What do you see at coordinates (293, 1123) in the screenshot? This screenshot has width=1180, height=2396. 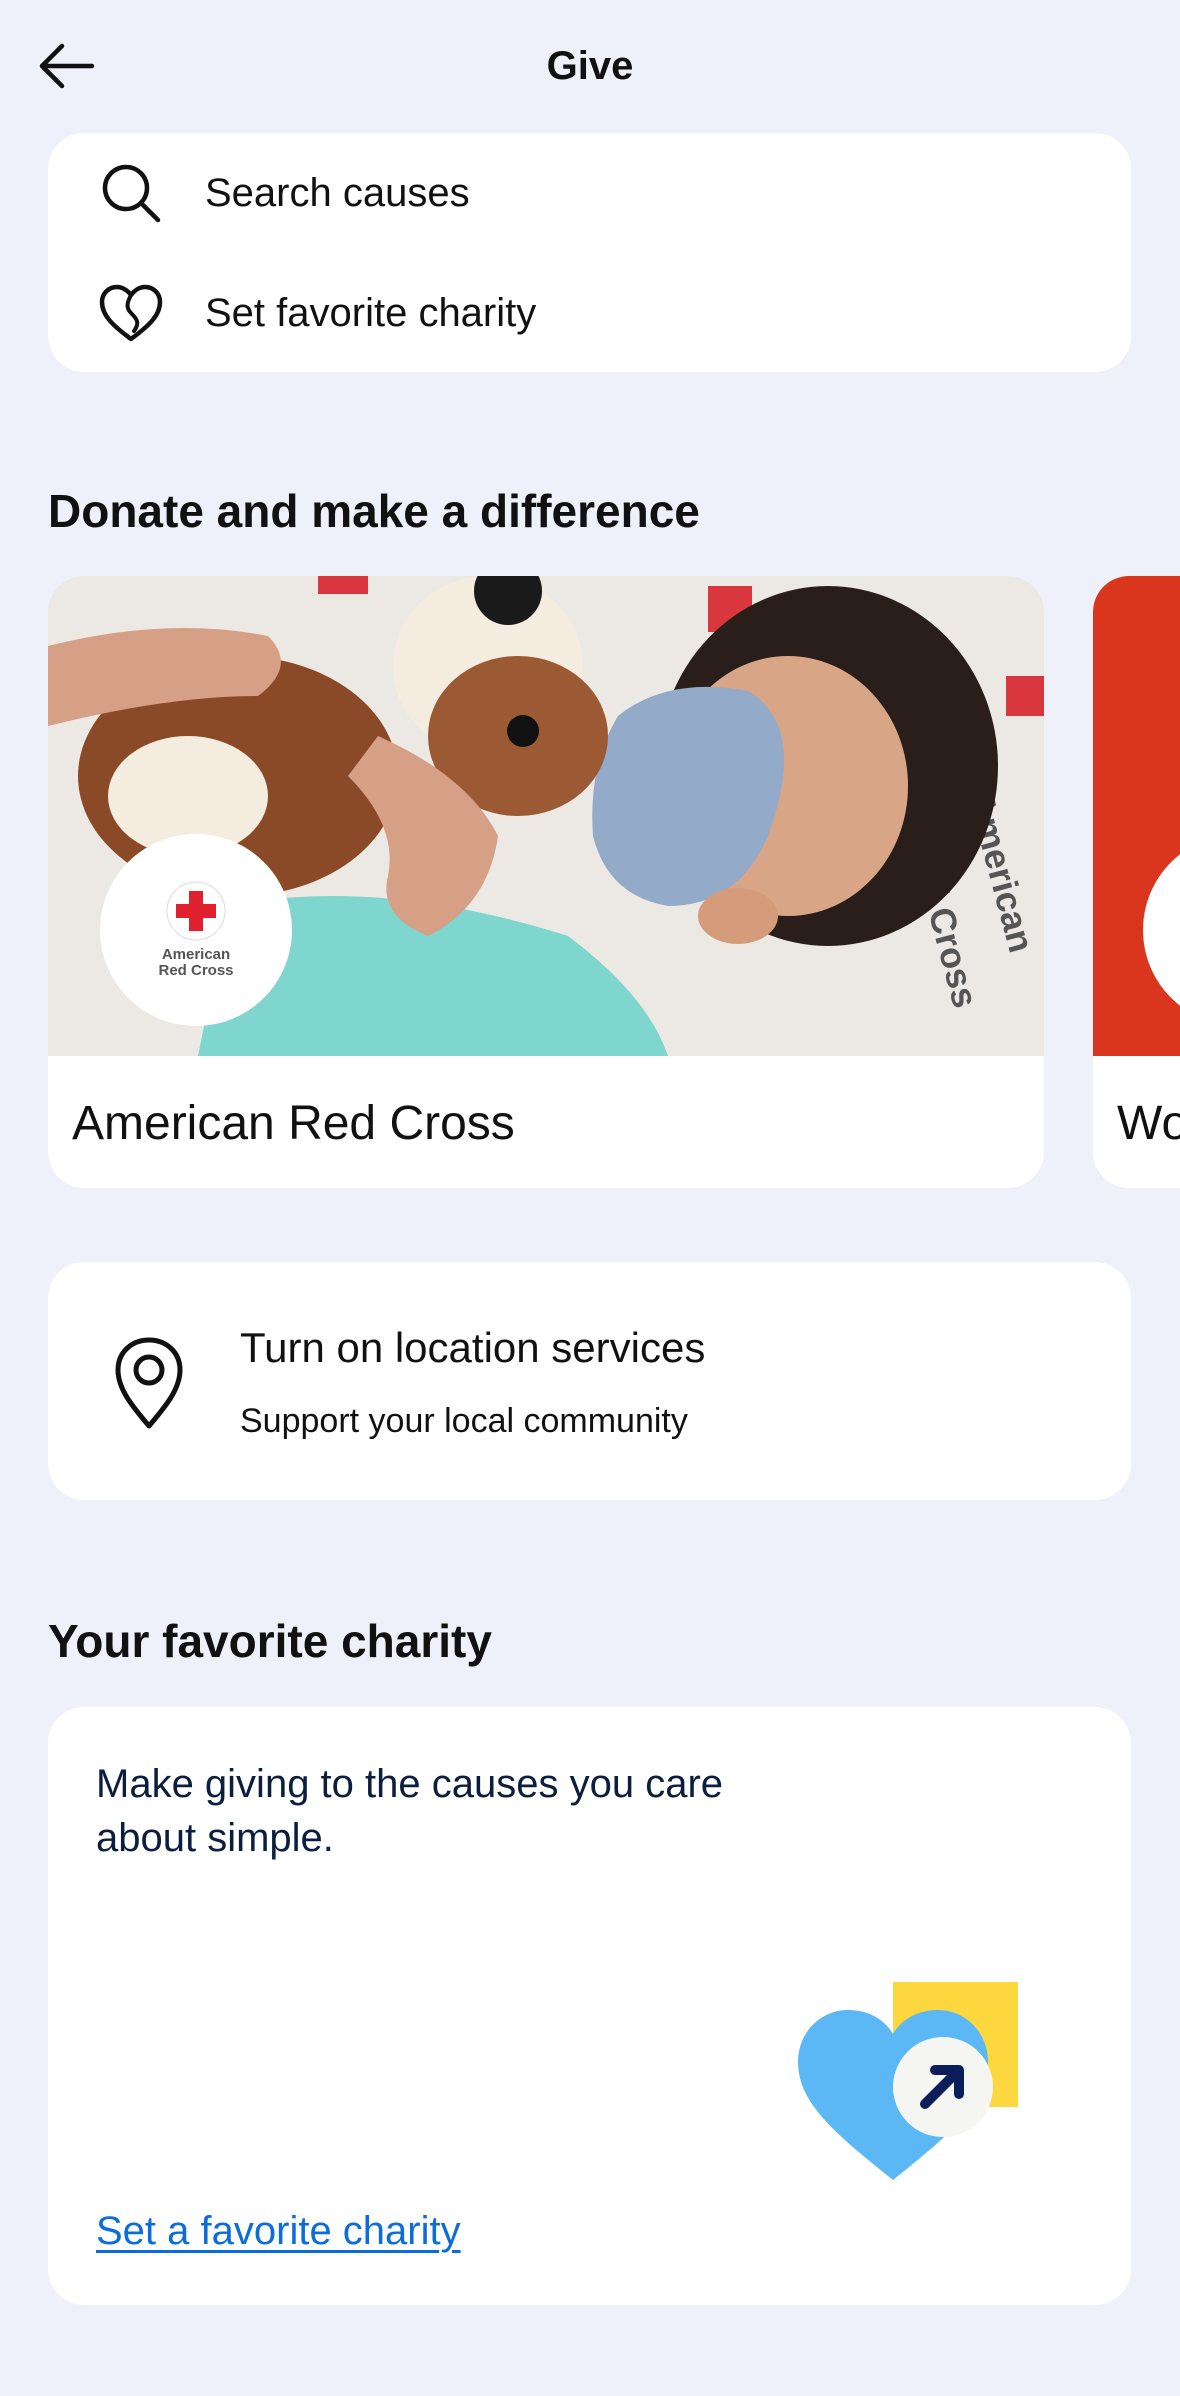 I see `charity-name: American Red Cross` at bounding box center [293, 1123].